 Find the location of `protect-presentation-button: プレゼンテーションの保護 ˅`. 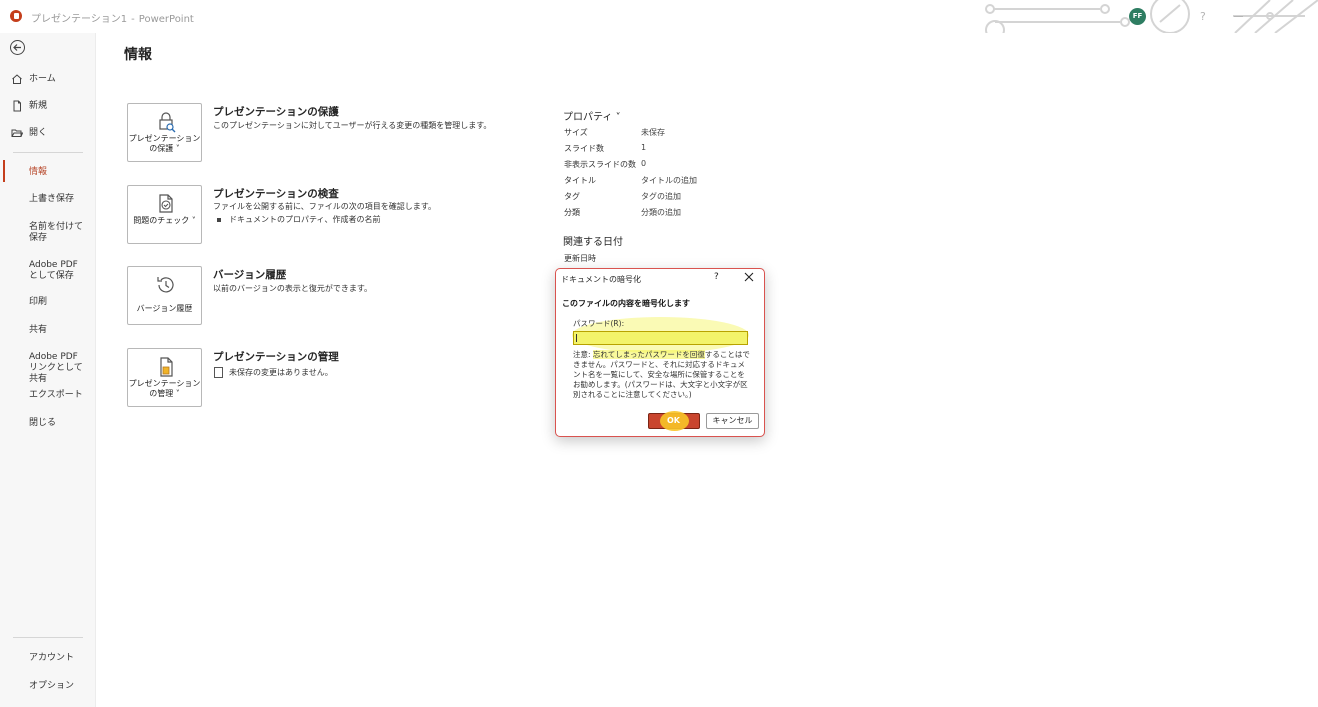

protect-presentation-button: プレゼンテーションの保護 ˅ is located at coordinates (164, 132).